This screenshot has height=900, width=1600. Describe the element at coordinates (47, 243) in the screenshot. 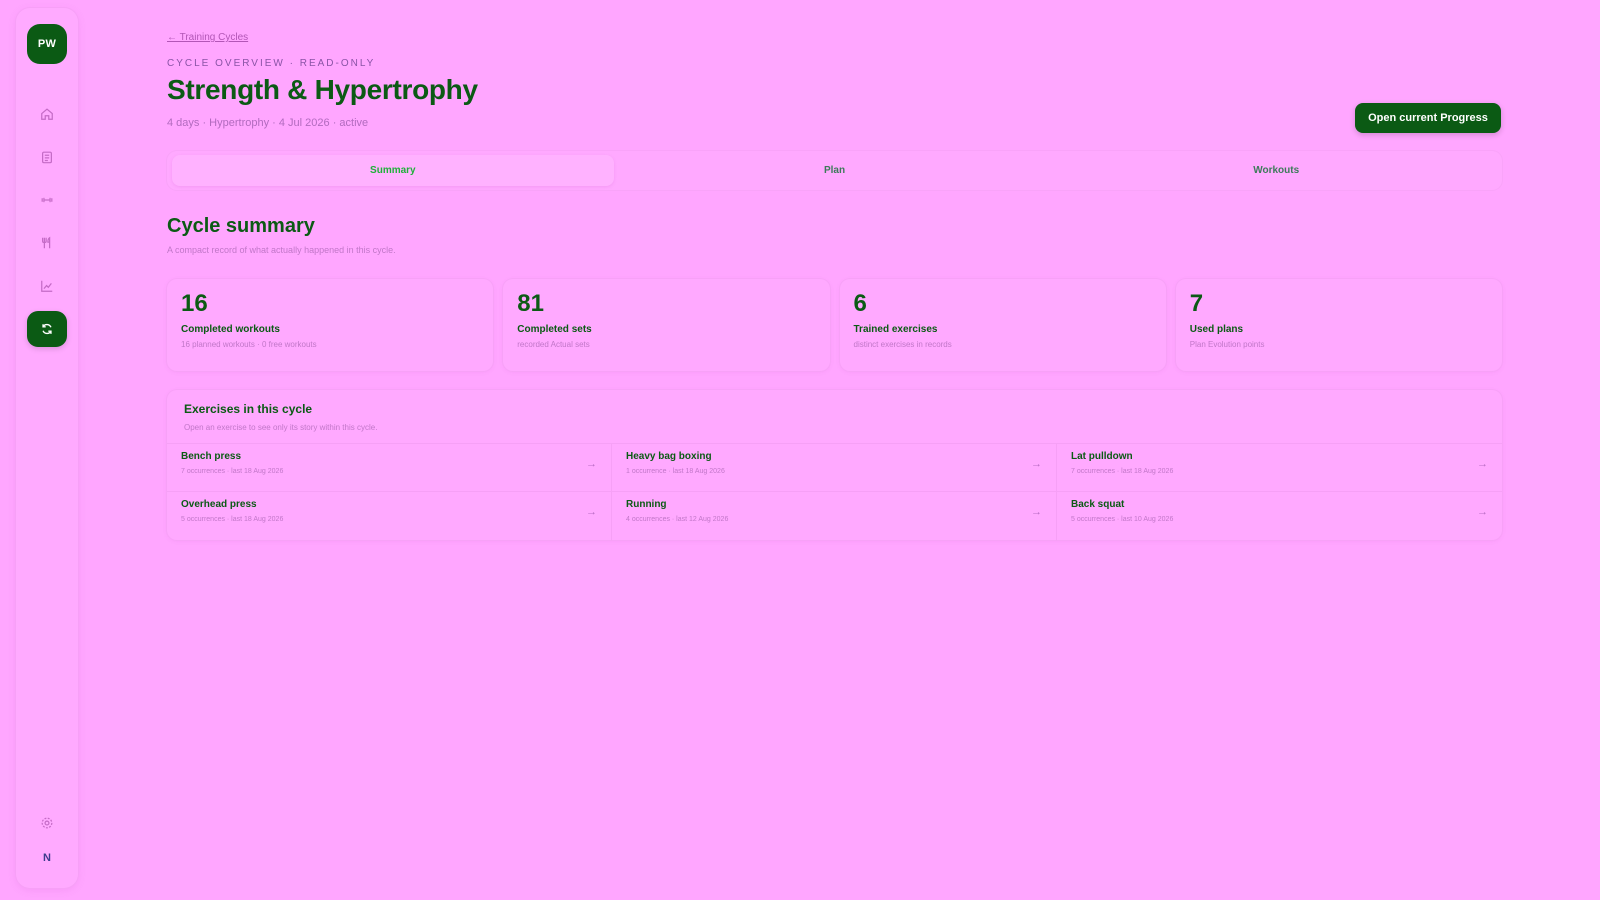

I see `utensils-icon` at that location.